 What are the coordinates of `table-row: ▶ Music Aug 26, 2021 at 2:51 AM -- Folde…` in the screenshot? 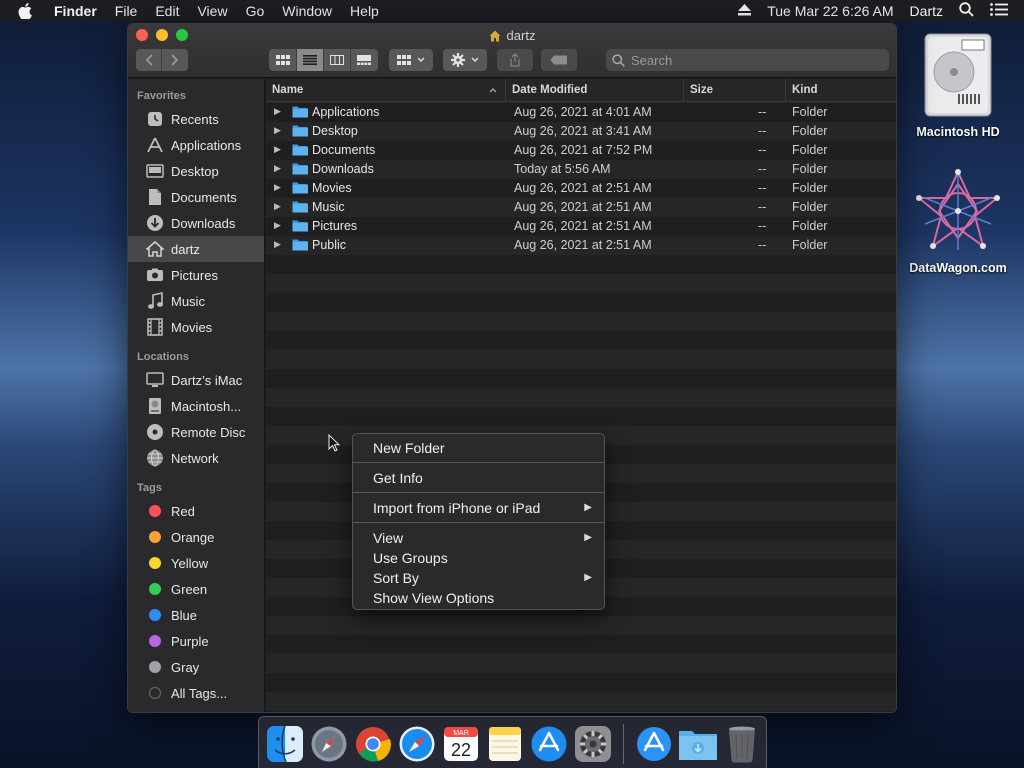 It's located at (581, 206).